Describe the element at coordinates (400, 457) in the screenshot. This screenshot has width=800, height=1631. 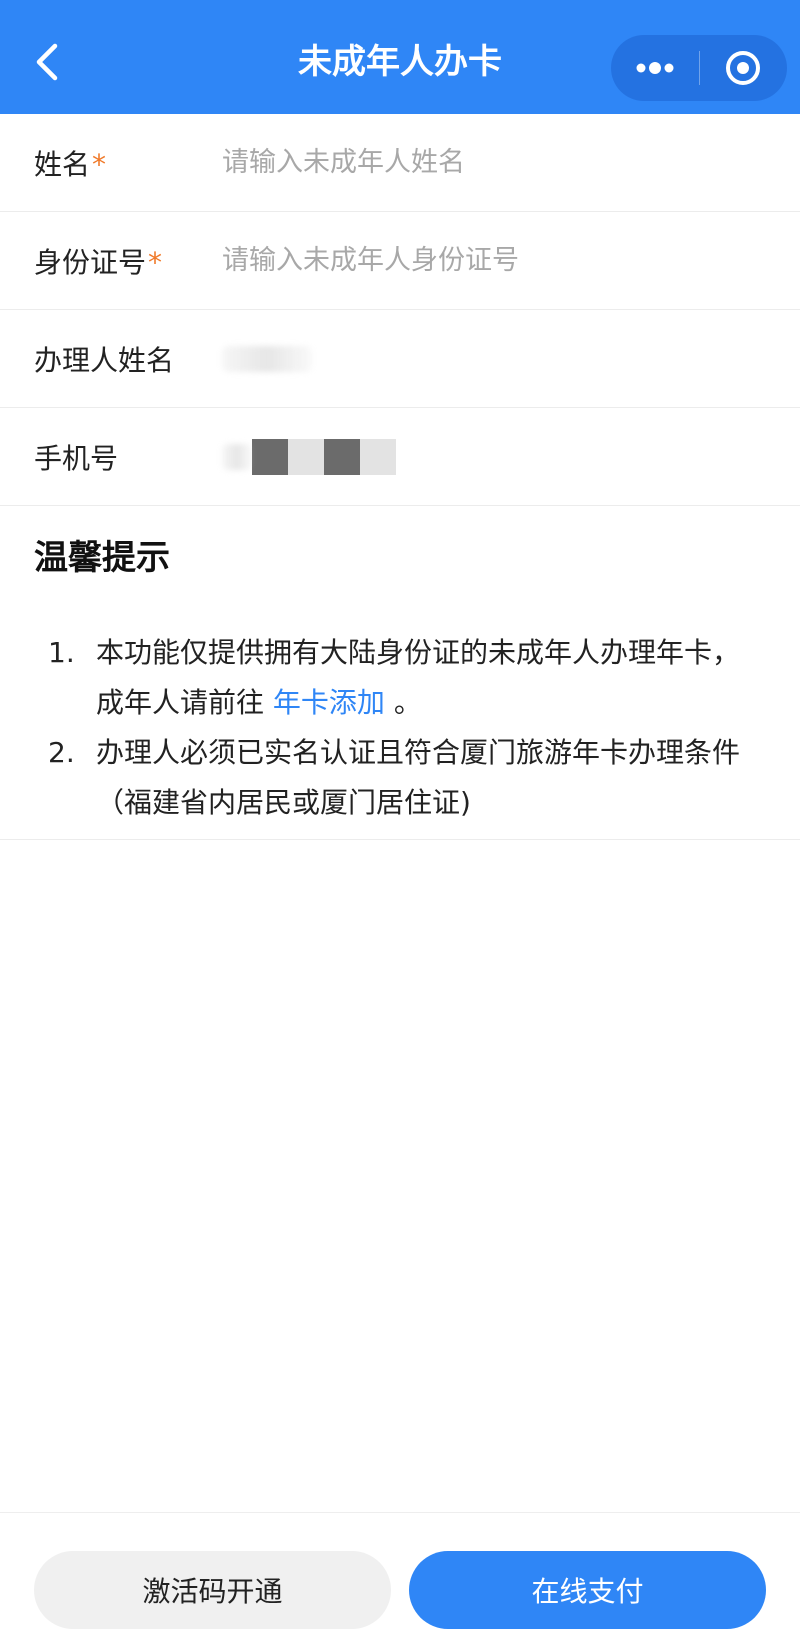
I see `form-row-phone: 手机号` at that location.